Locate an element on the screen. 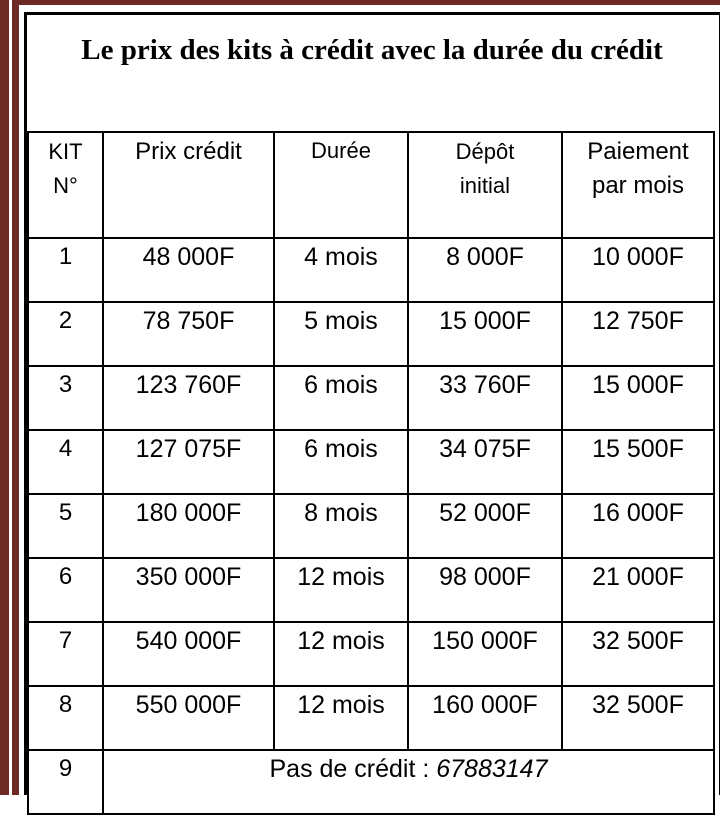  cell-duree: 5 mois is located at coordinates (341, 334).